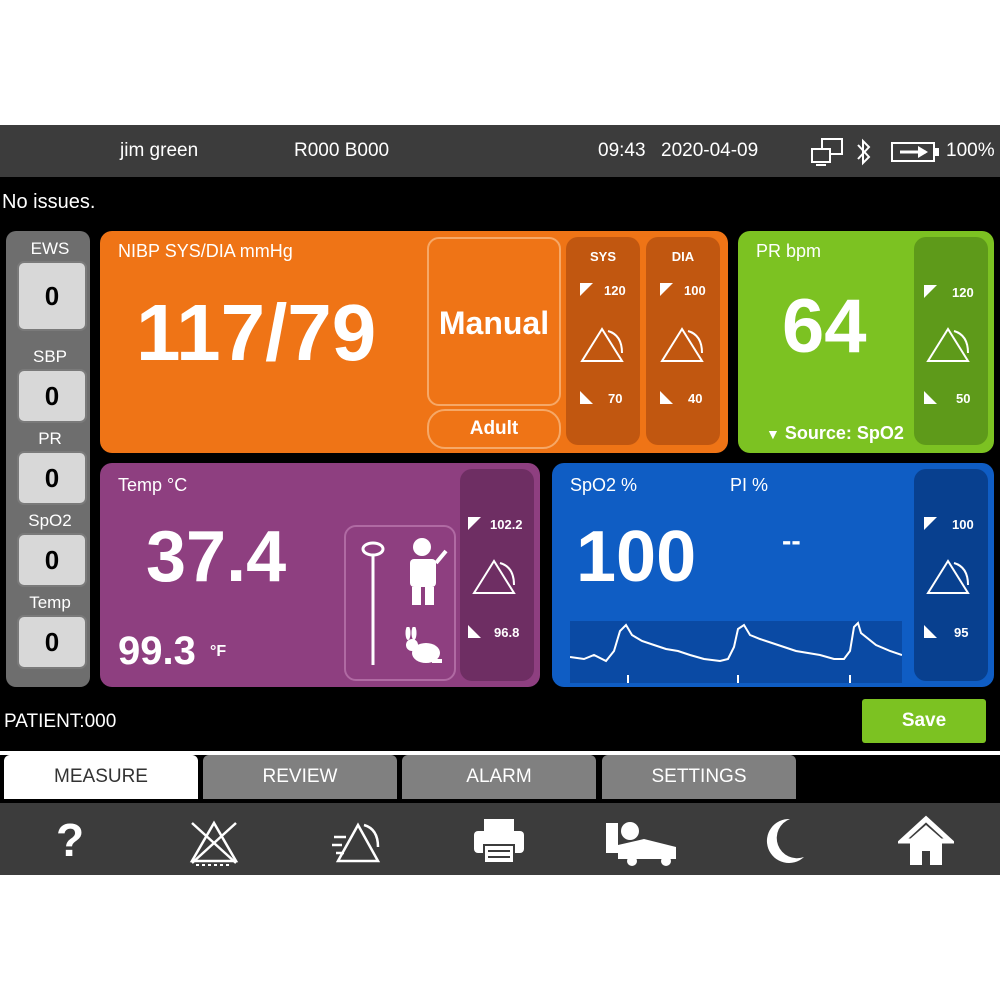  What do you see at coordinates (50, 520) in the screenshot?
I see `spo2-score-label: SpO2` at bounding box center [50, 520].